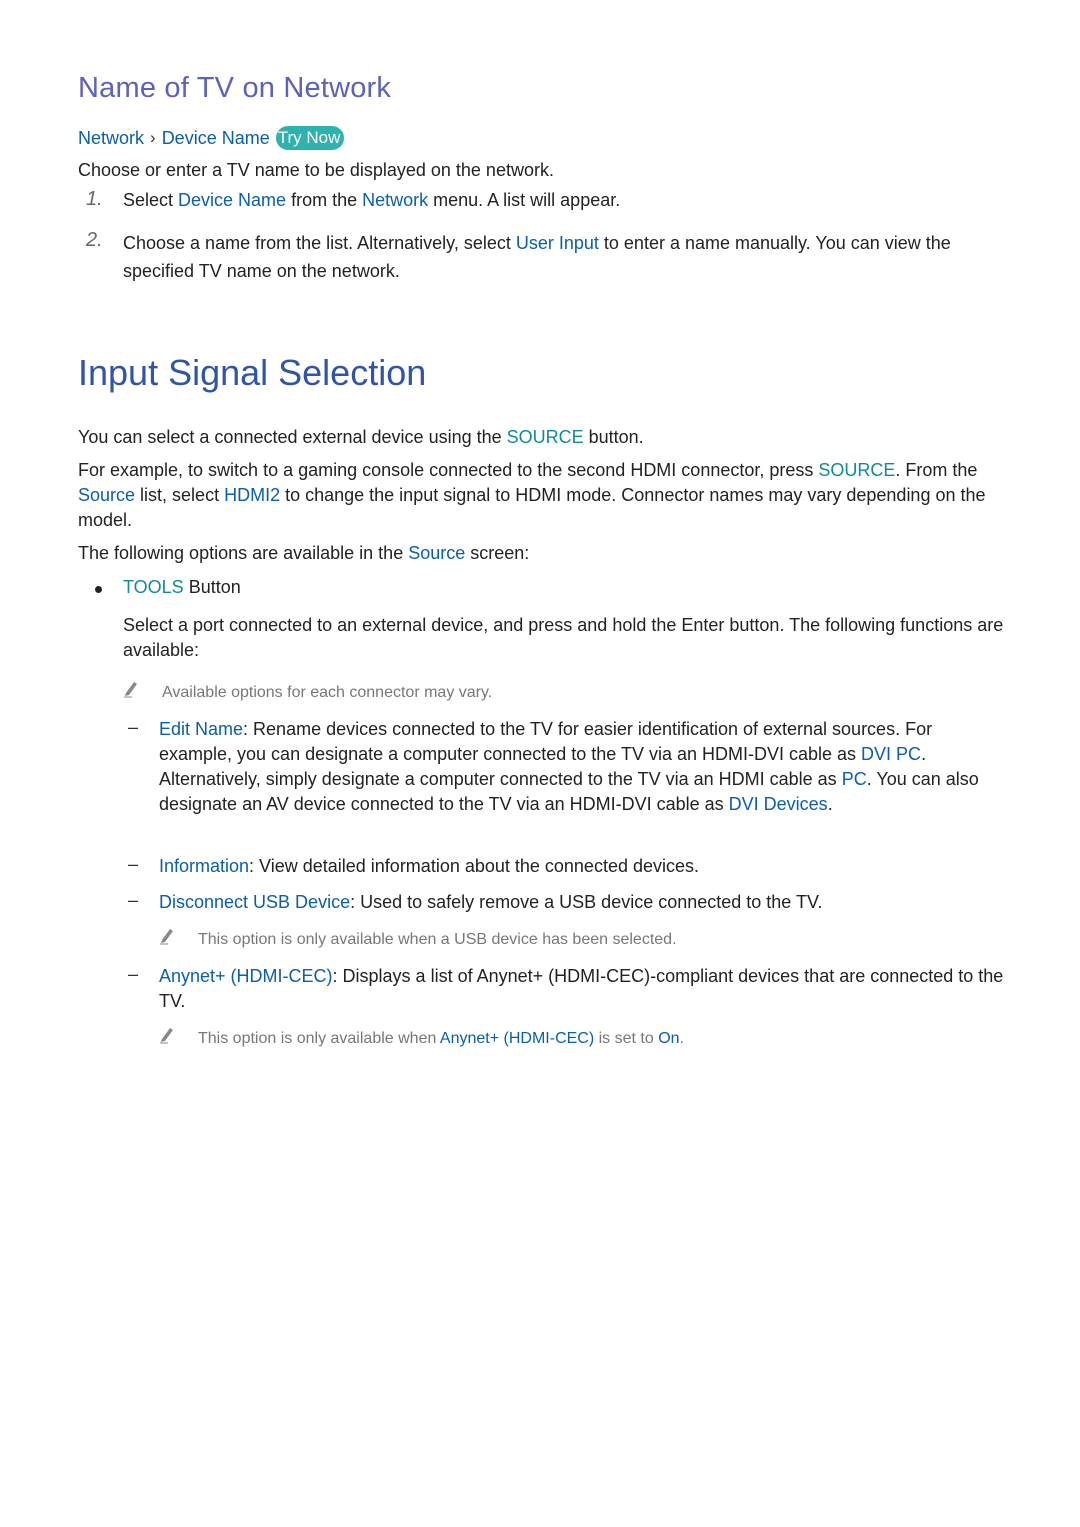 The width and height of the screenshot is (1080, 1527). What do you see at coordinates (94, 199) in the screenshot?
I see `step-number: 1.` at bounding box center [94, 199].